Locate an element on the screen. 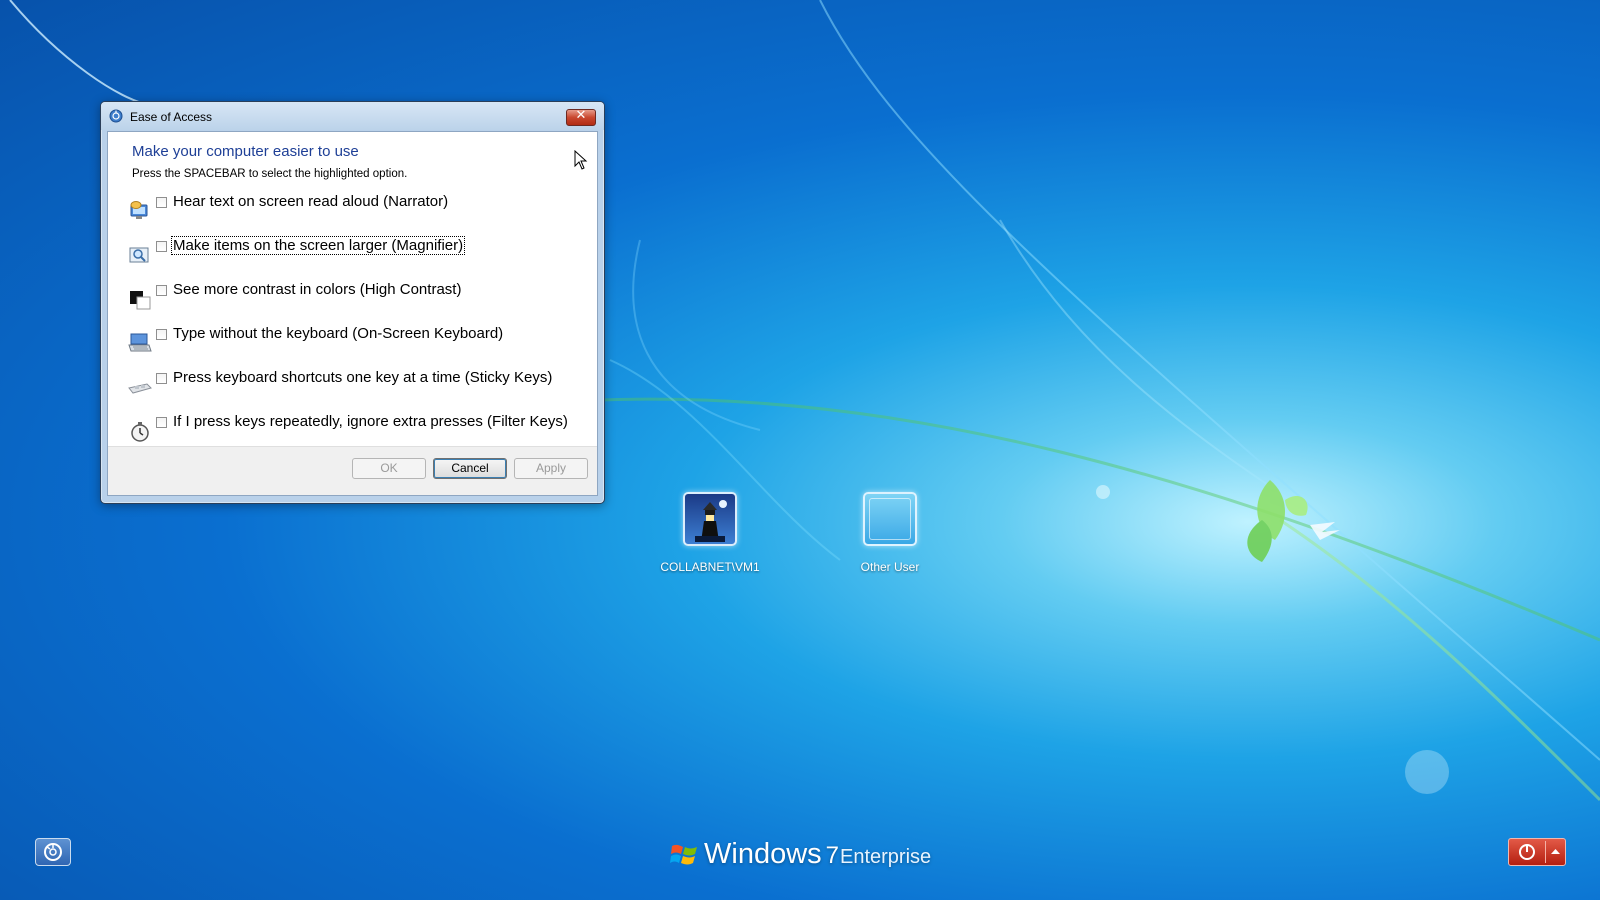 This screenshot has height=900, width=1600. dialog-heading: Make your computer easier to use is located at coordinates (245, 151).